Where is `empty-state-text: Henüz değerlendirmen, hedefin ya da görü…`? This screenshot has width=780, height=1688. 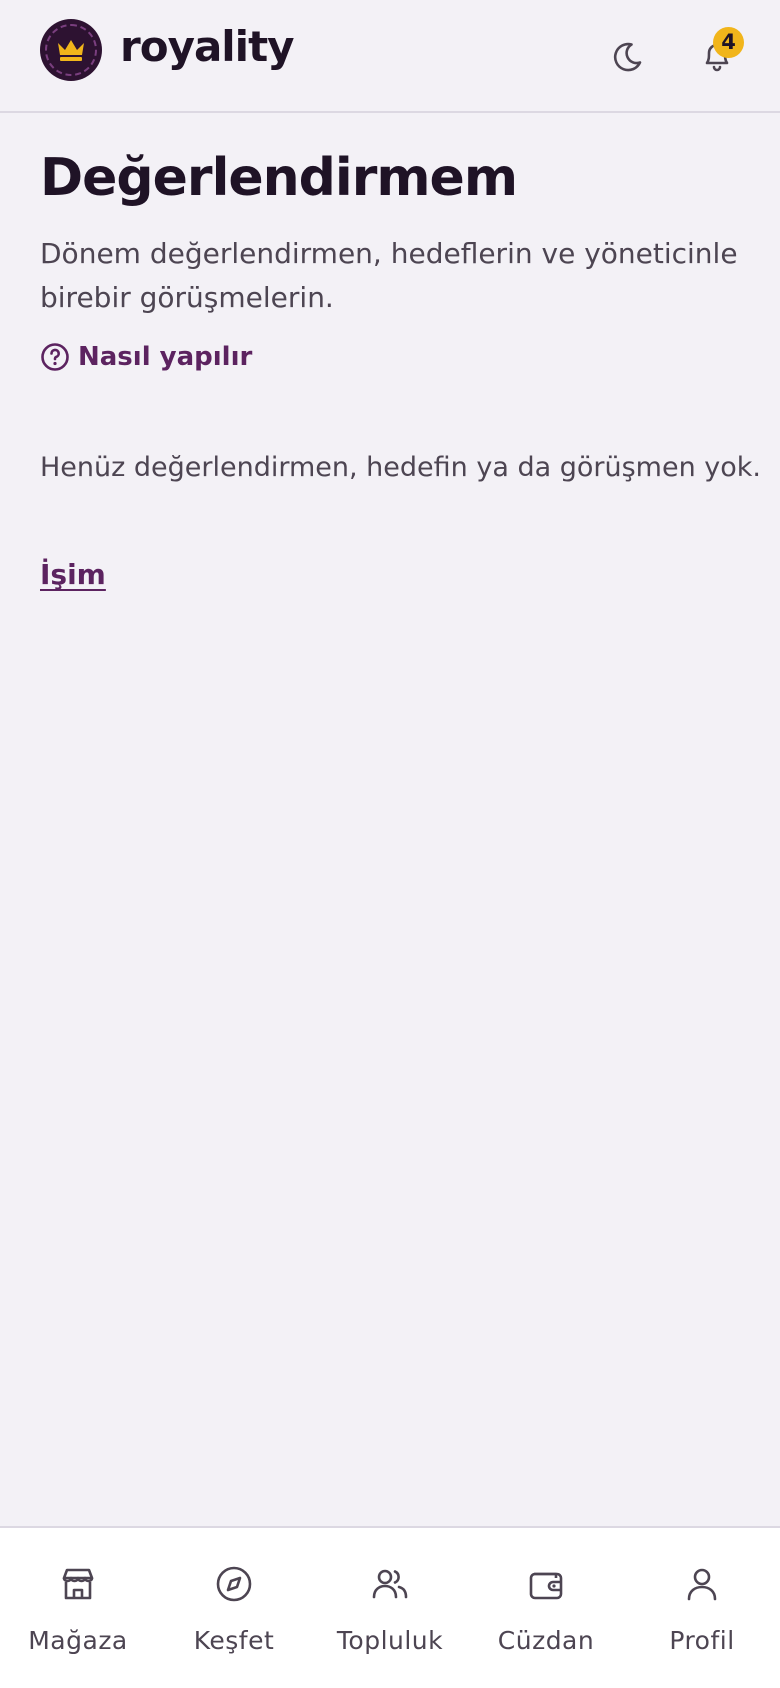 empty-state-text: Henüz değerlendirmen, hedefin ya da görü… is located at coordinates (400, 467).